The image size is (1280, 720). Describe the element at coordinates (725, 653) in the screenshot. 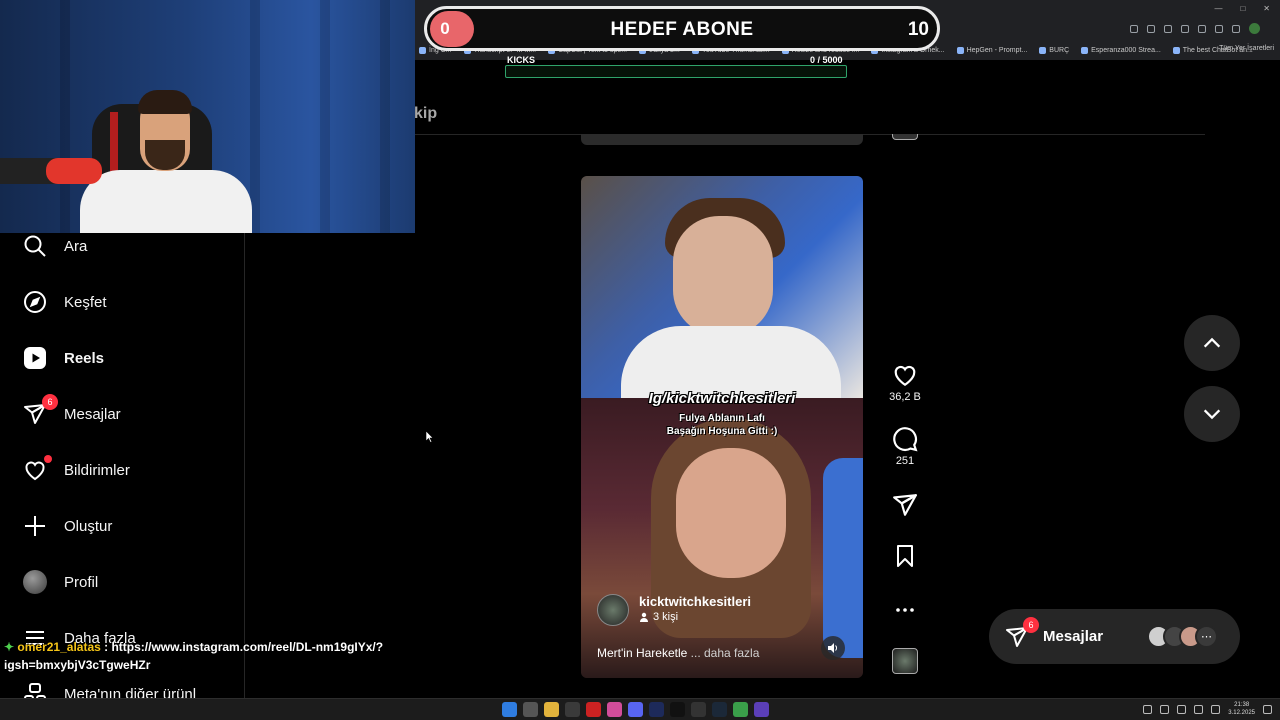

I see `more-link: ... daha fazla` at that location.